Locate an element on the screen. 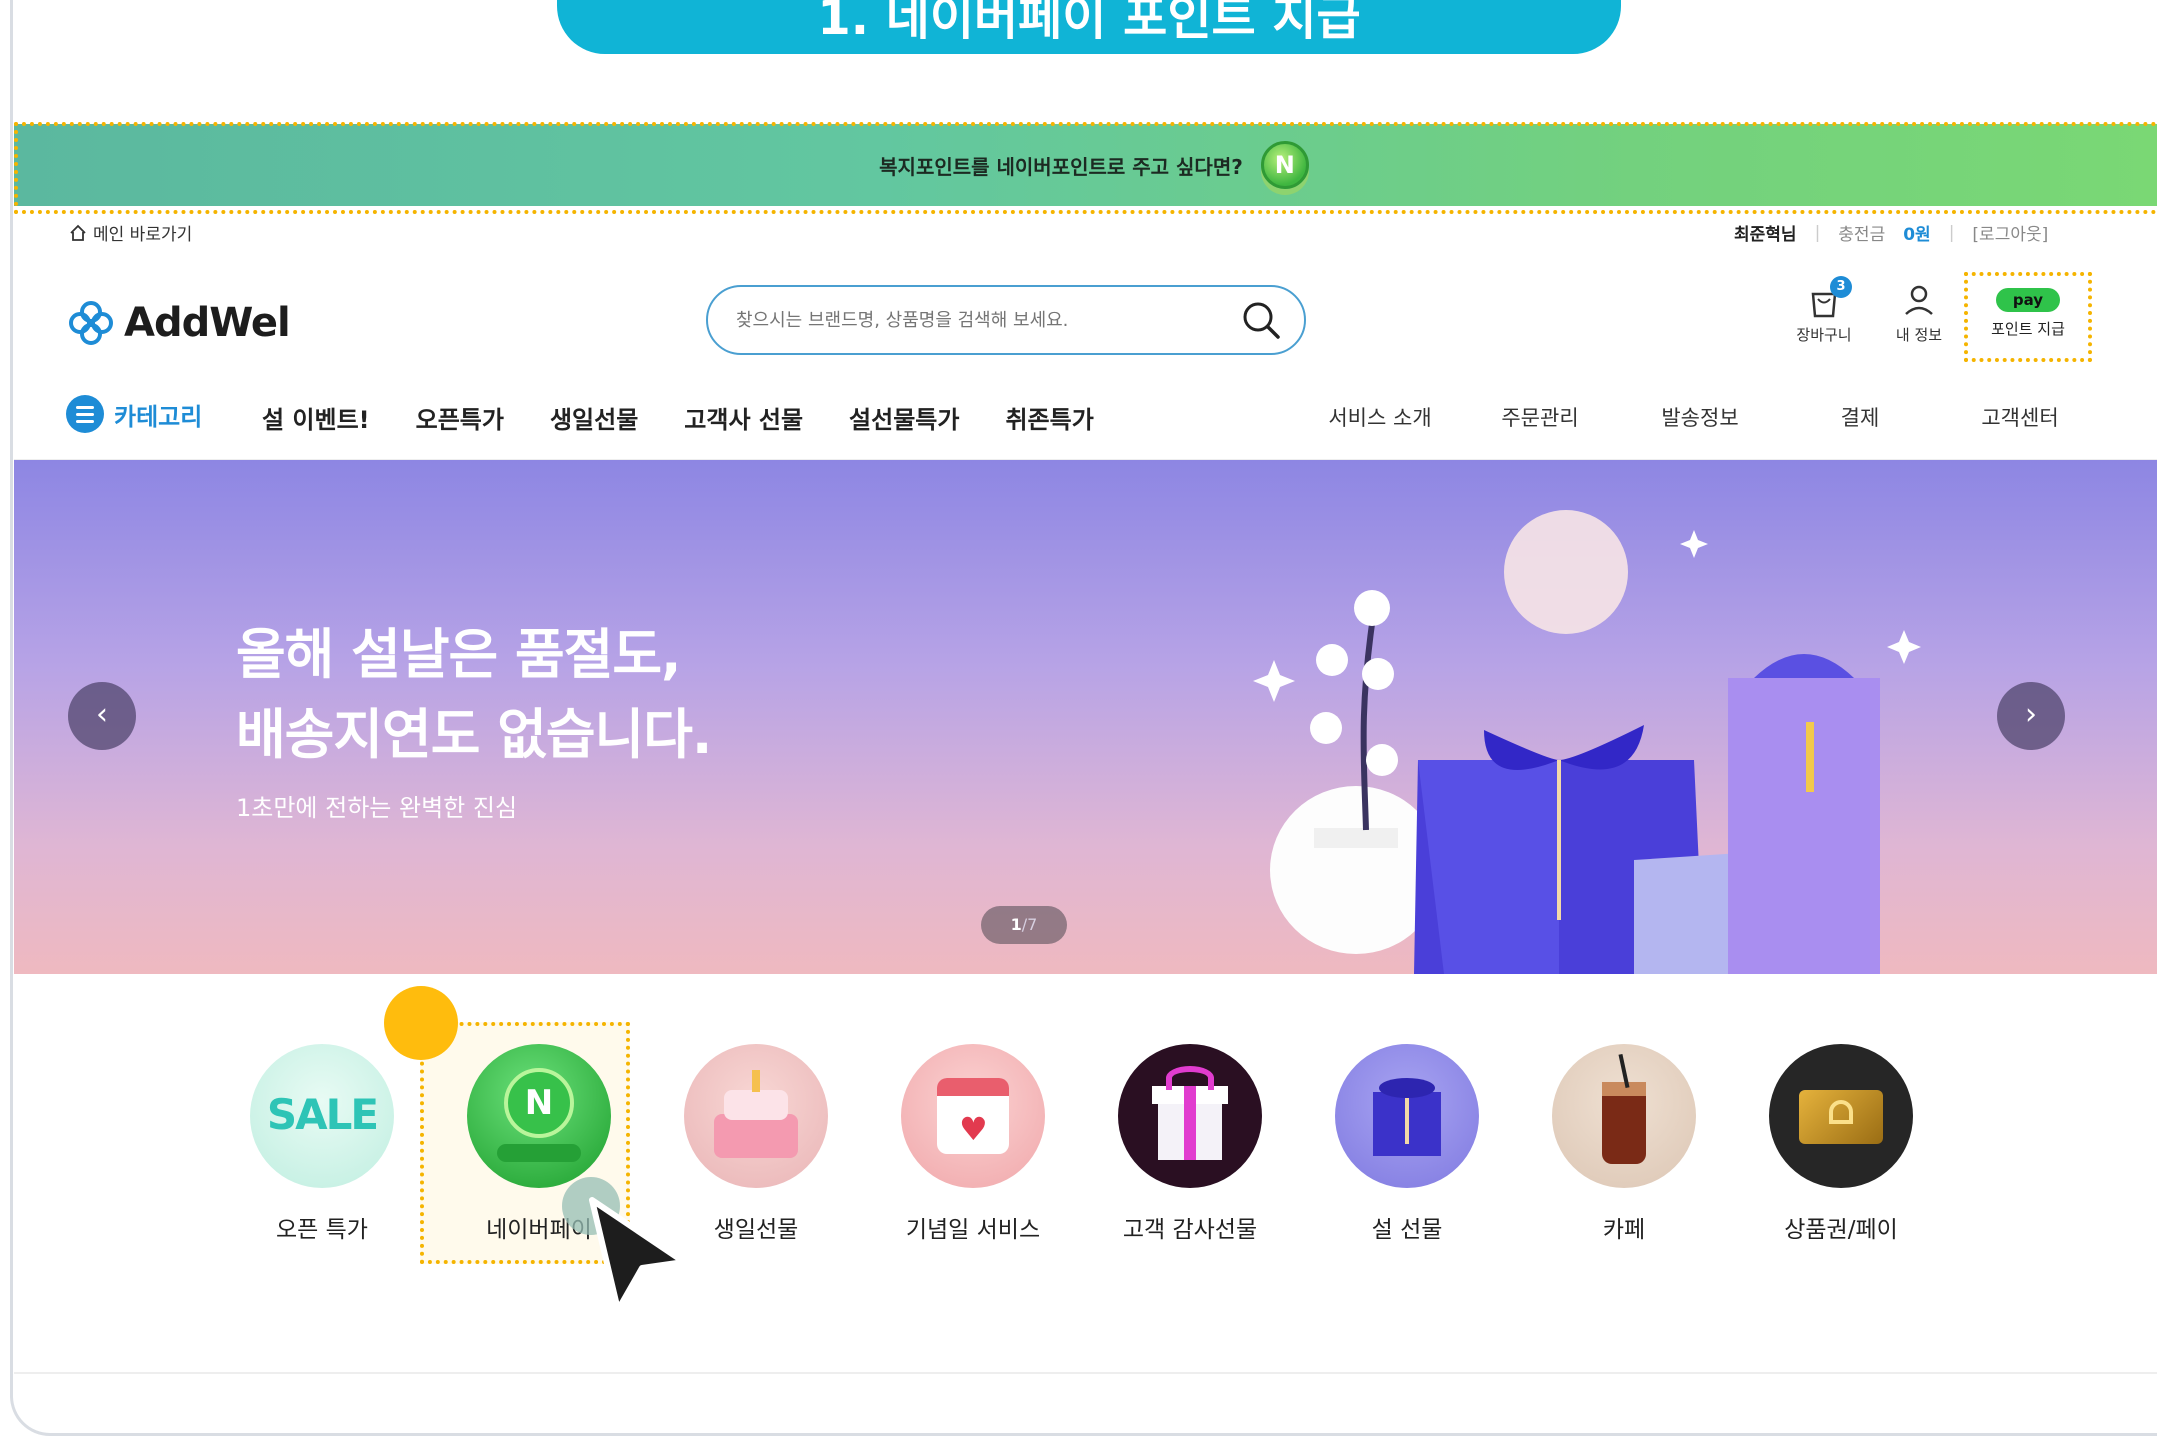  home-link-label: 메인 바로가기 is located at coordinates (143, 235).